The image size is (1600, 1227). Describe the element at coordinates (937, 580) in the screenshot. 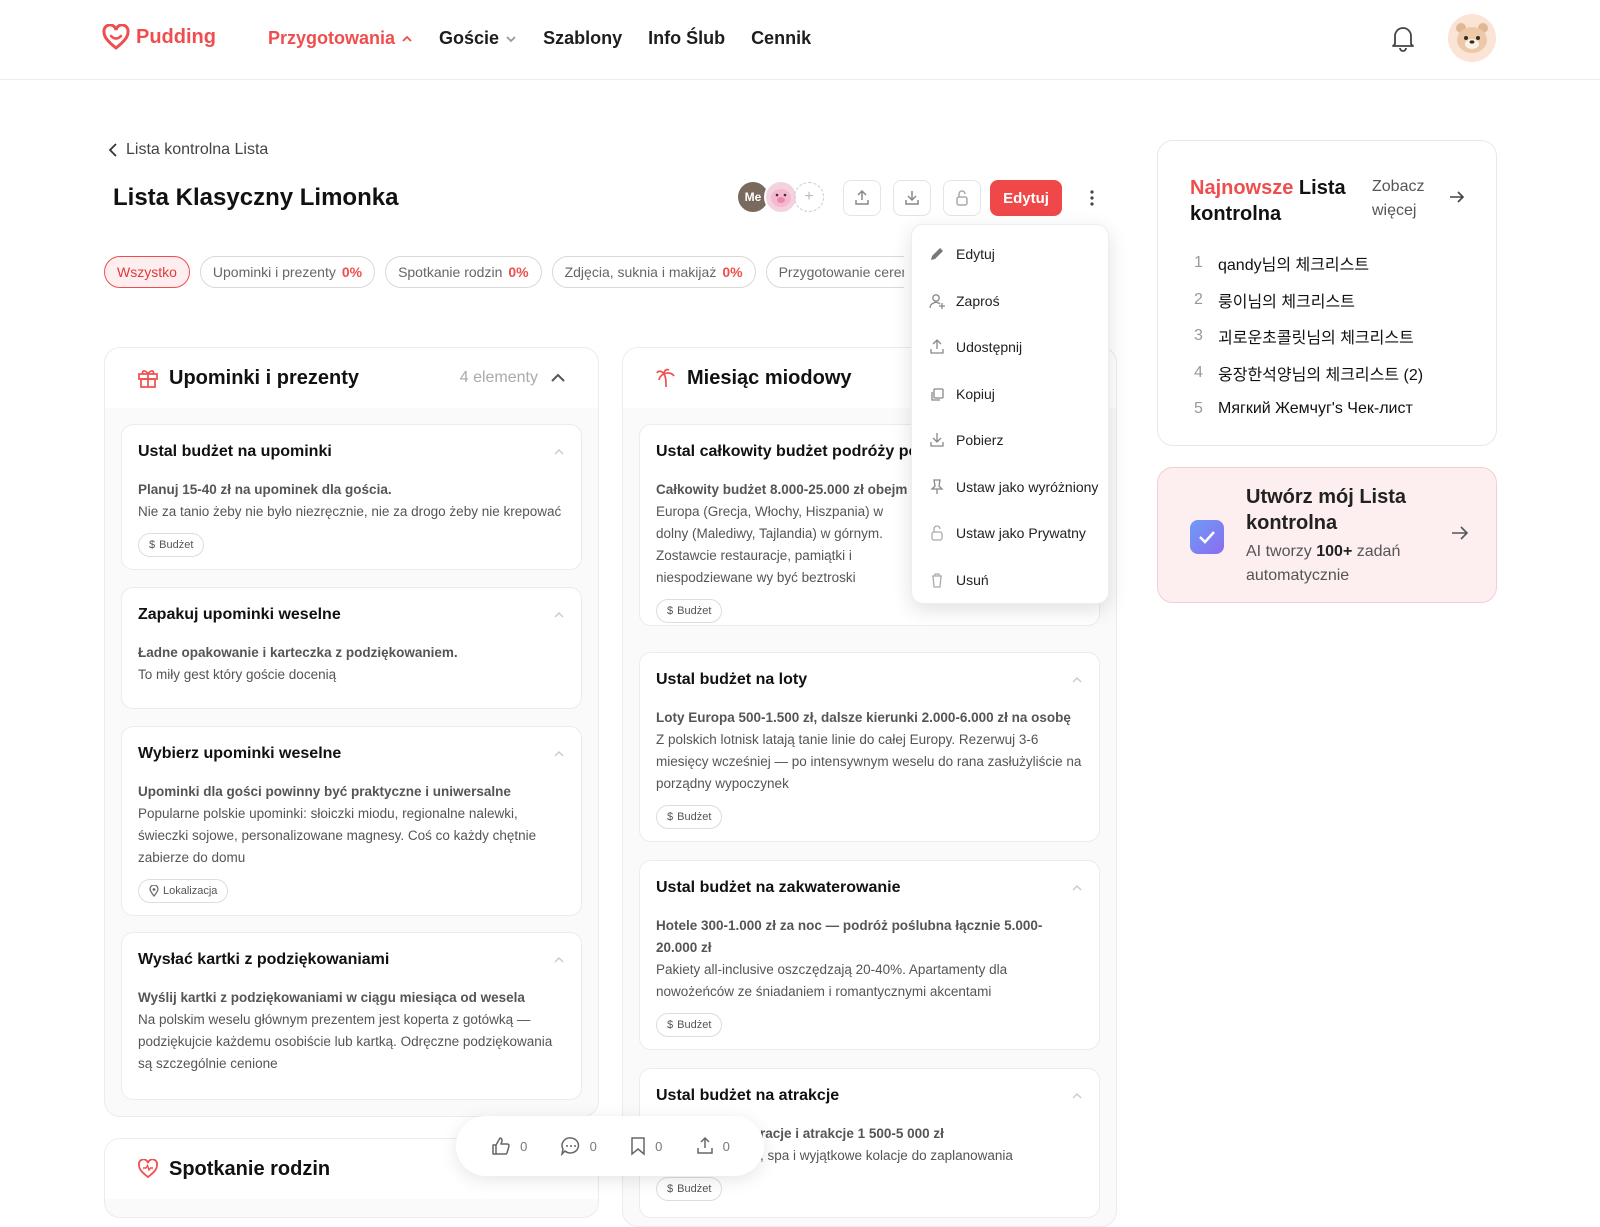

I see `trash-icon` at that location.